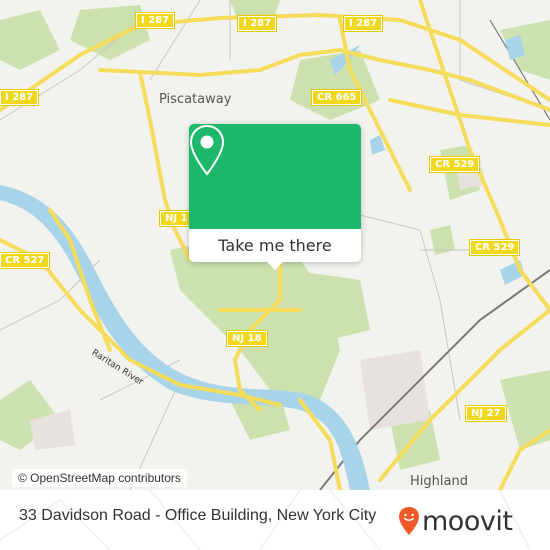 Image resolution: width=550 pixels, height=550 pixels. What do you see at coordinates (207, 150) in the screenshot?
I see `map-pin-icon` at bounding box center [207, 150].